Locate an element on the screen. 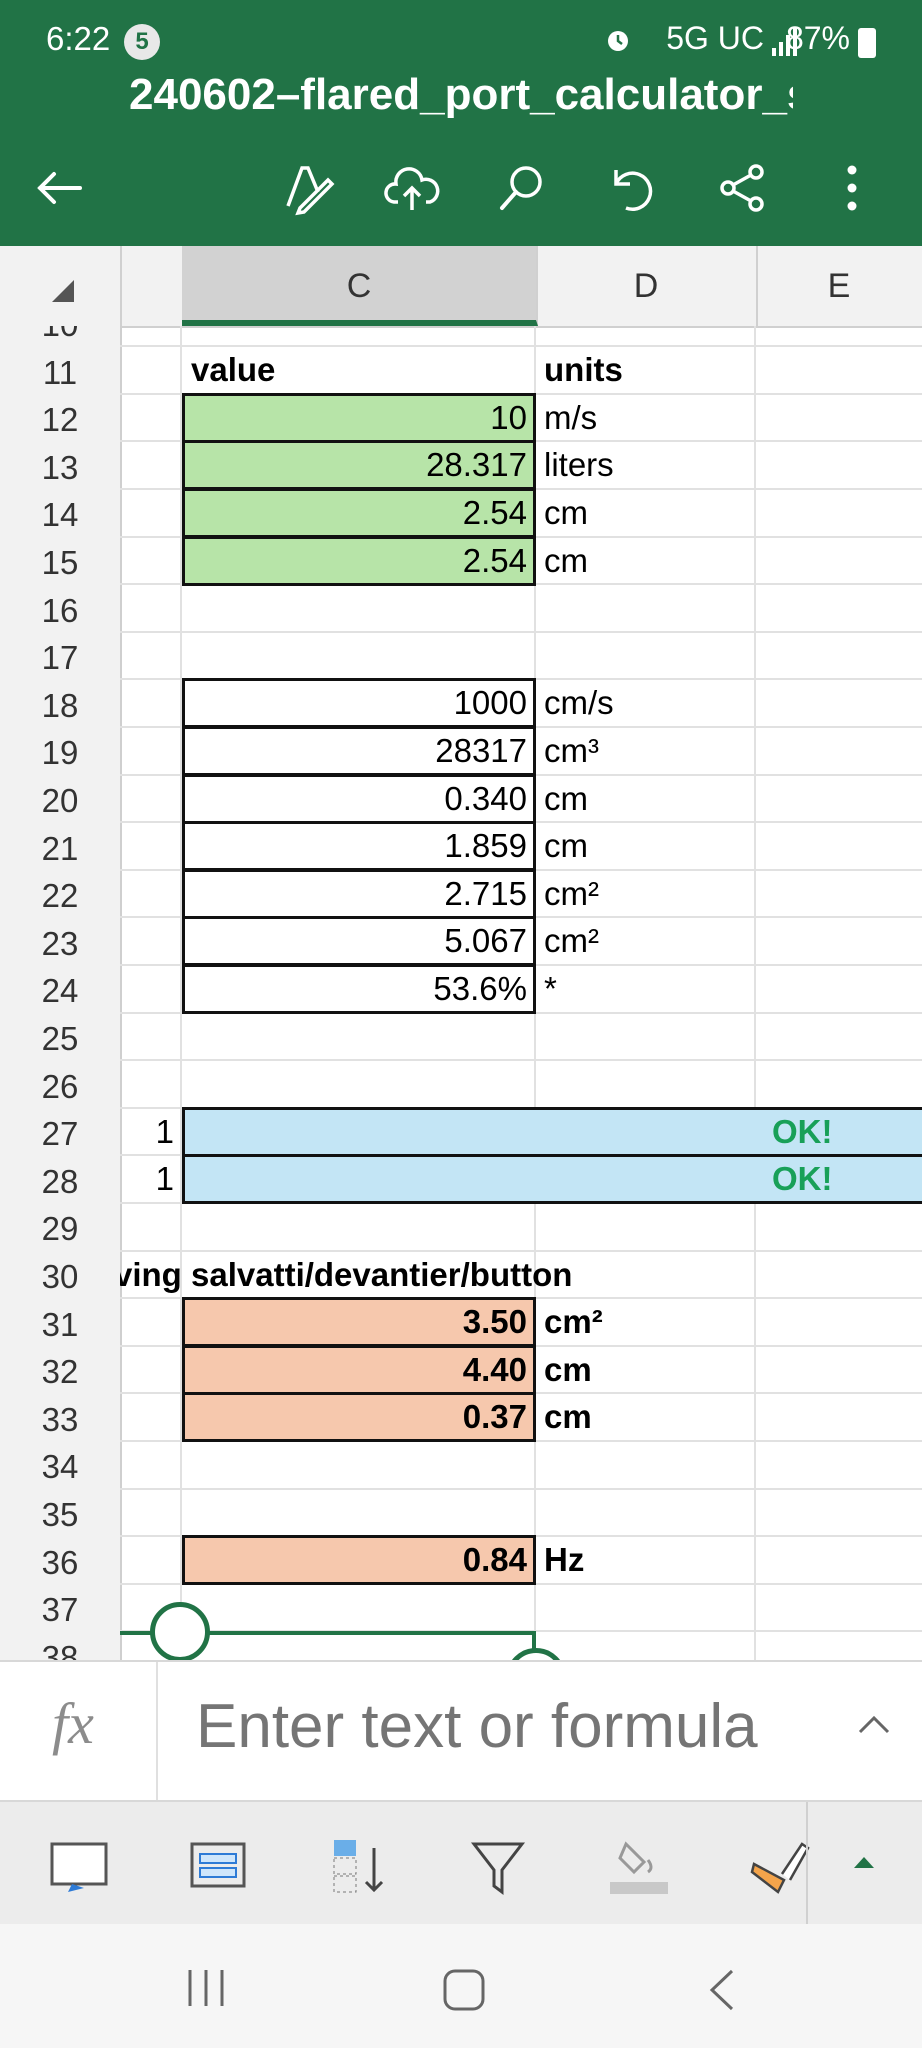 The width and height of the screenshot is (922, 2048). cell-d18: cm/s is located at coordinates (579, 703).